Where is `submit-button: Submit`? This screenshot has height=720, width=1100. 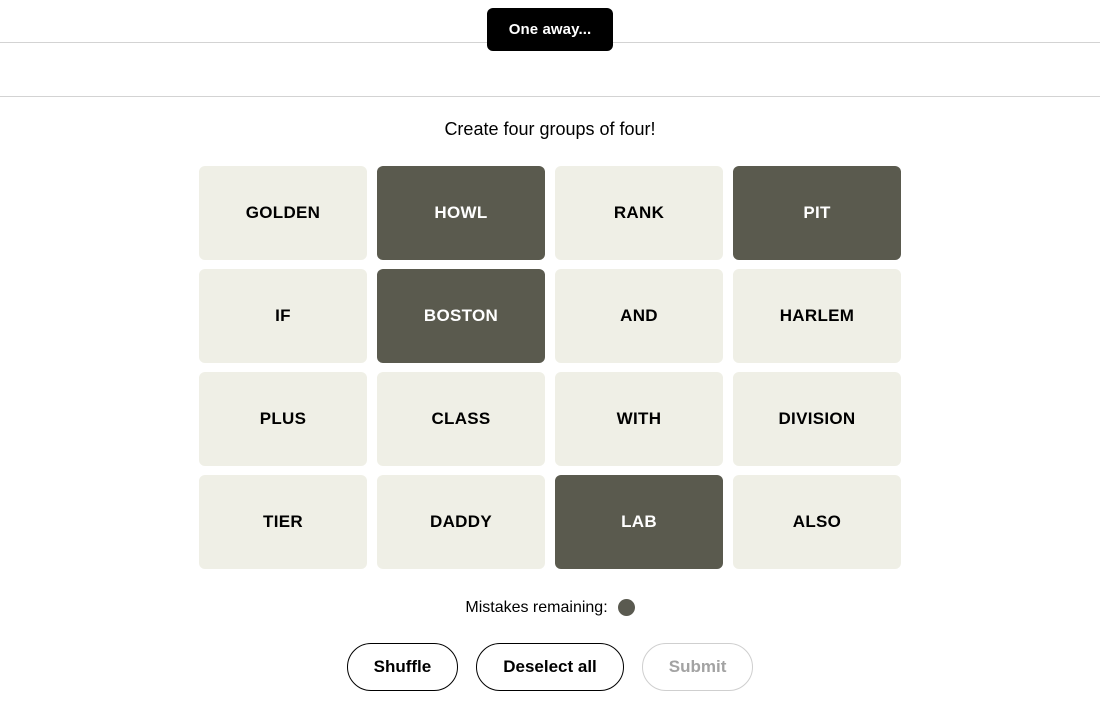 submit-button: Submit is located at coordinates (697, 667).